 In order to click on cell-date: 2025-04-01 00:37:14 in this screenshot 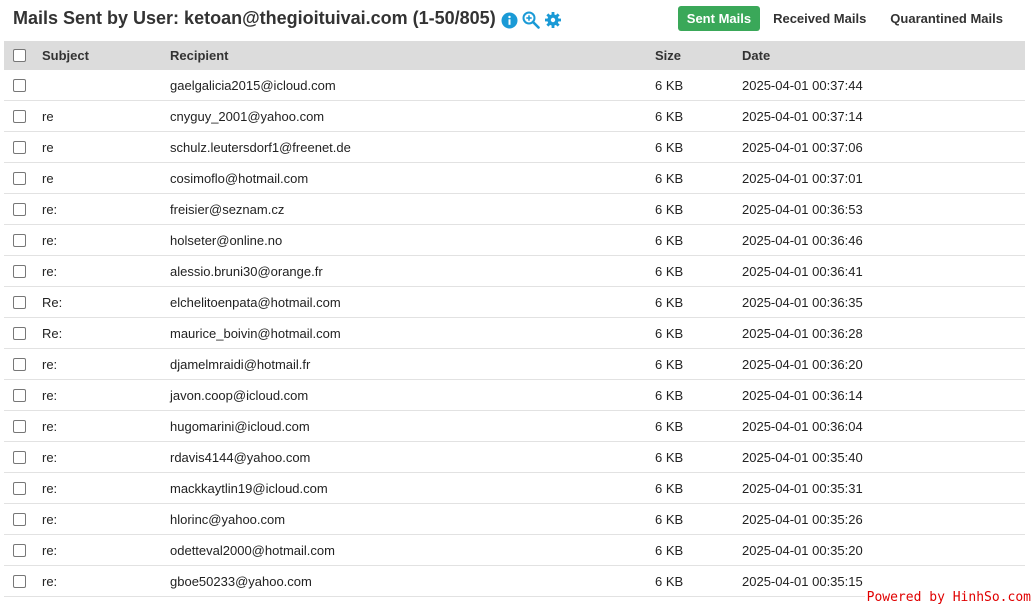, I will do `click(802, 116)`.